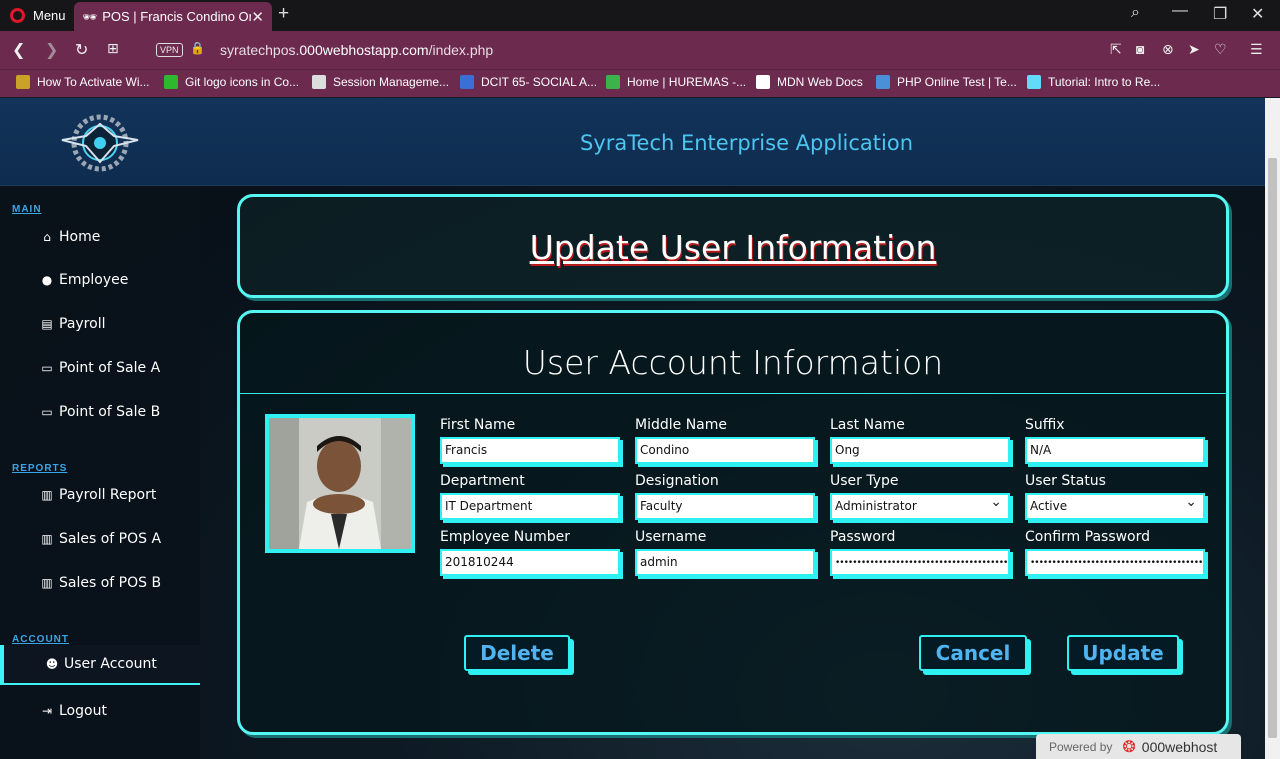  What do you see at coordinates (530, 562) in the screenshot?
I see `employee-number-field: 201810244` at bounding box center [530, 562].